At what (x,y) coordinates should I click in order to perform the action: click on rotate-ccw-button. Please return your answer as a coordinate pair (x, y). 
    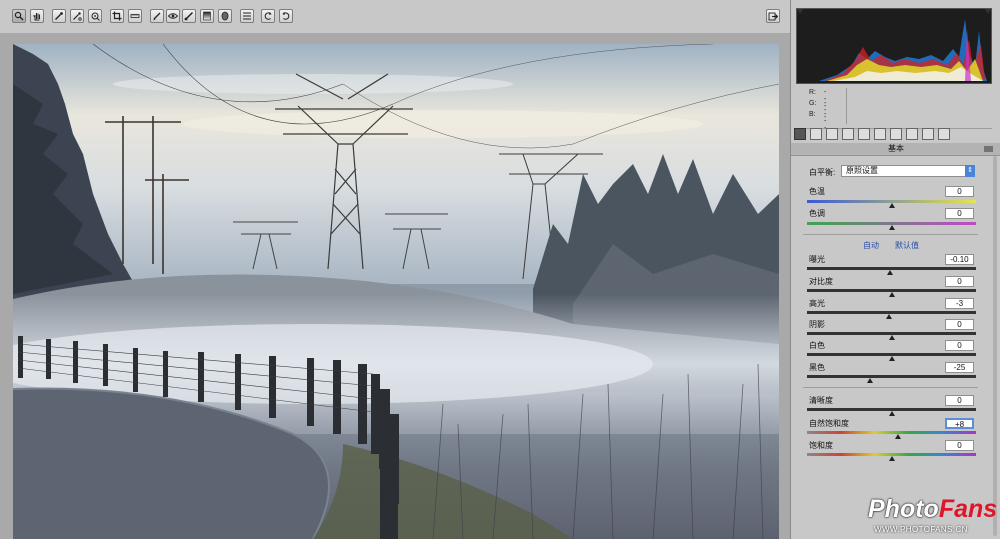
    Looking at the image, I should click on (268, 16).